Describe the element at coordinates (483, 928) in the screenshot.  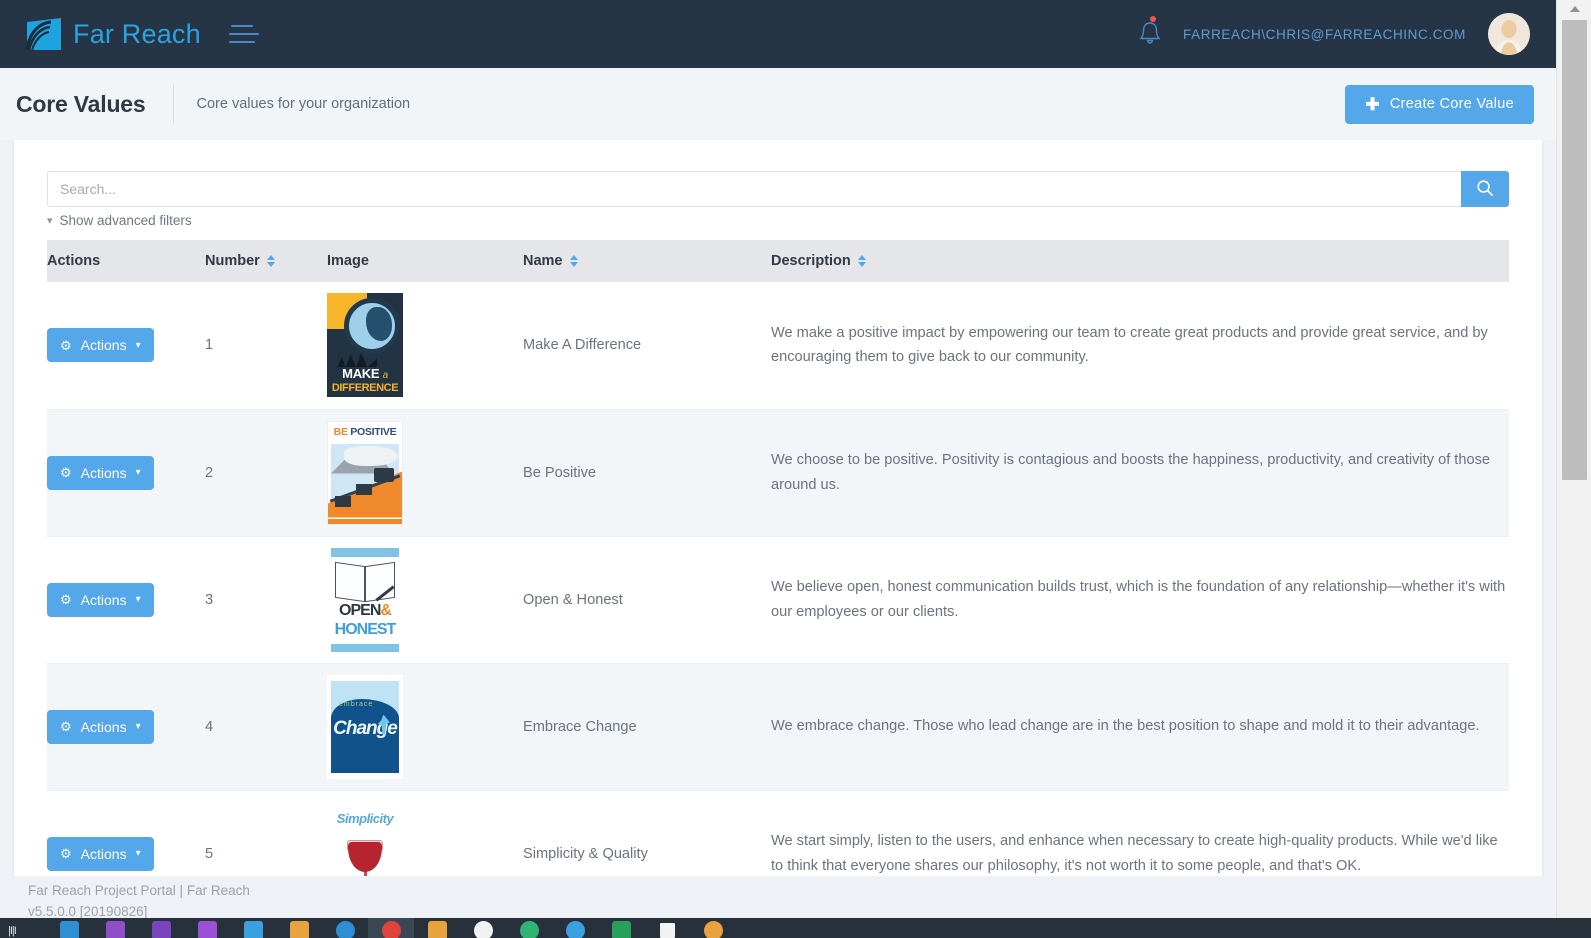
I see `taskbar-app-white` at that location.